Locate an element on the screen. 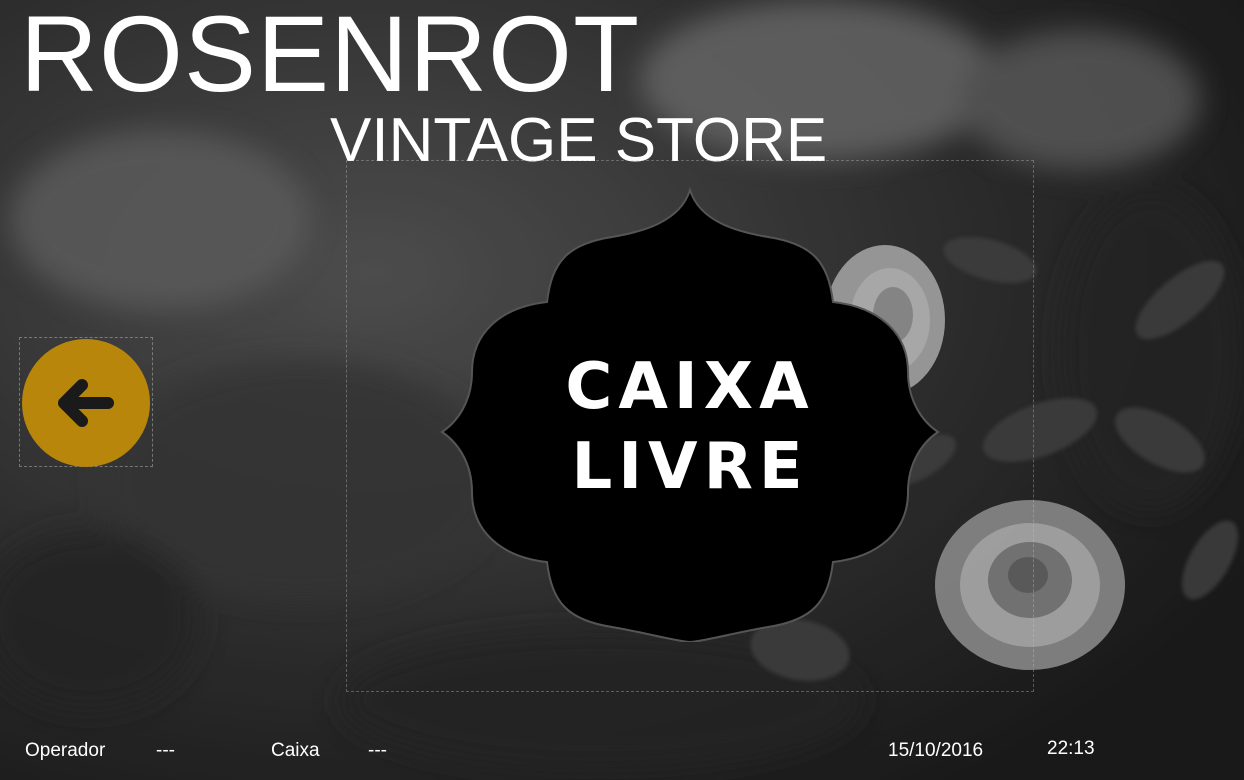 The width and height of the screenshot is (1244, 780). register-label: Caixa is located at coordinates (295, 750).